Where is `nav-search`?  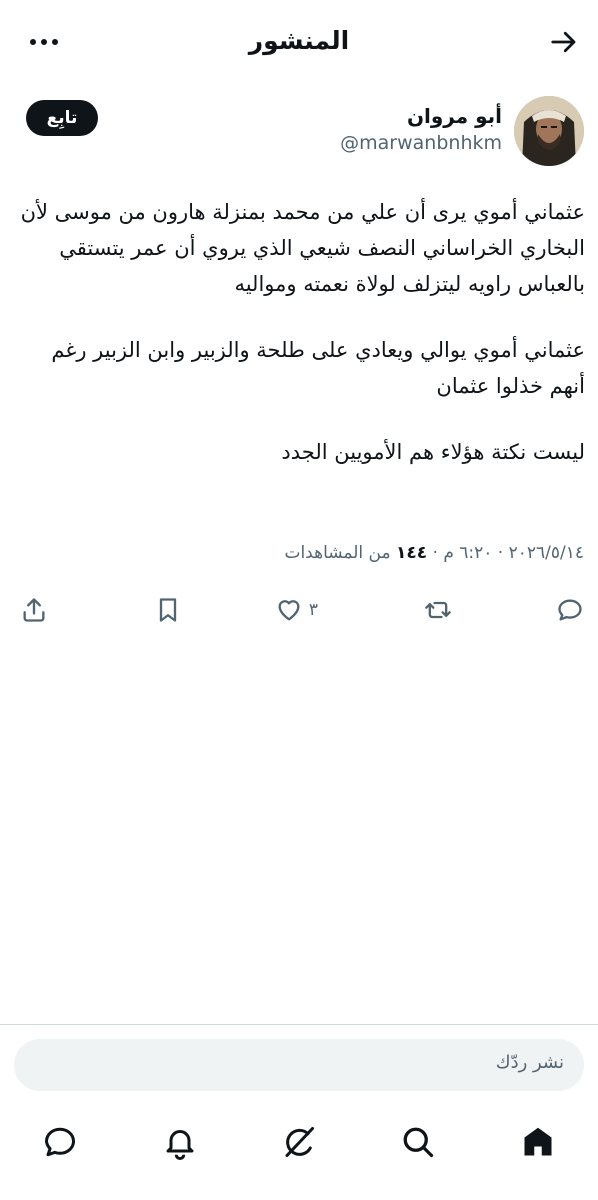 nav-search is located at coordinates (418, 1142).